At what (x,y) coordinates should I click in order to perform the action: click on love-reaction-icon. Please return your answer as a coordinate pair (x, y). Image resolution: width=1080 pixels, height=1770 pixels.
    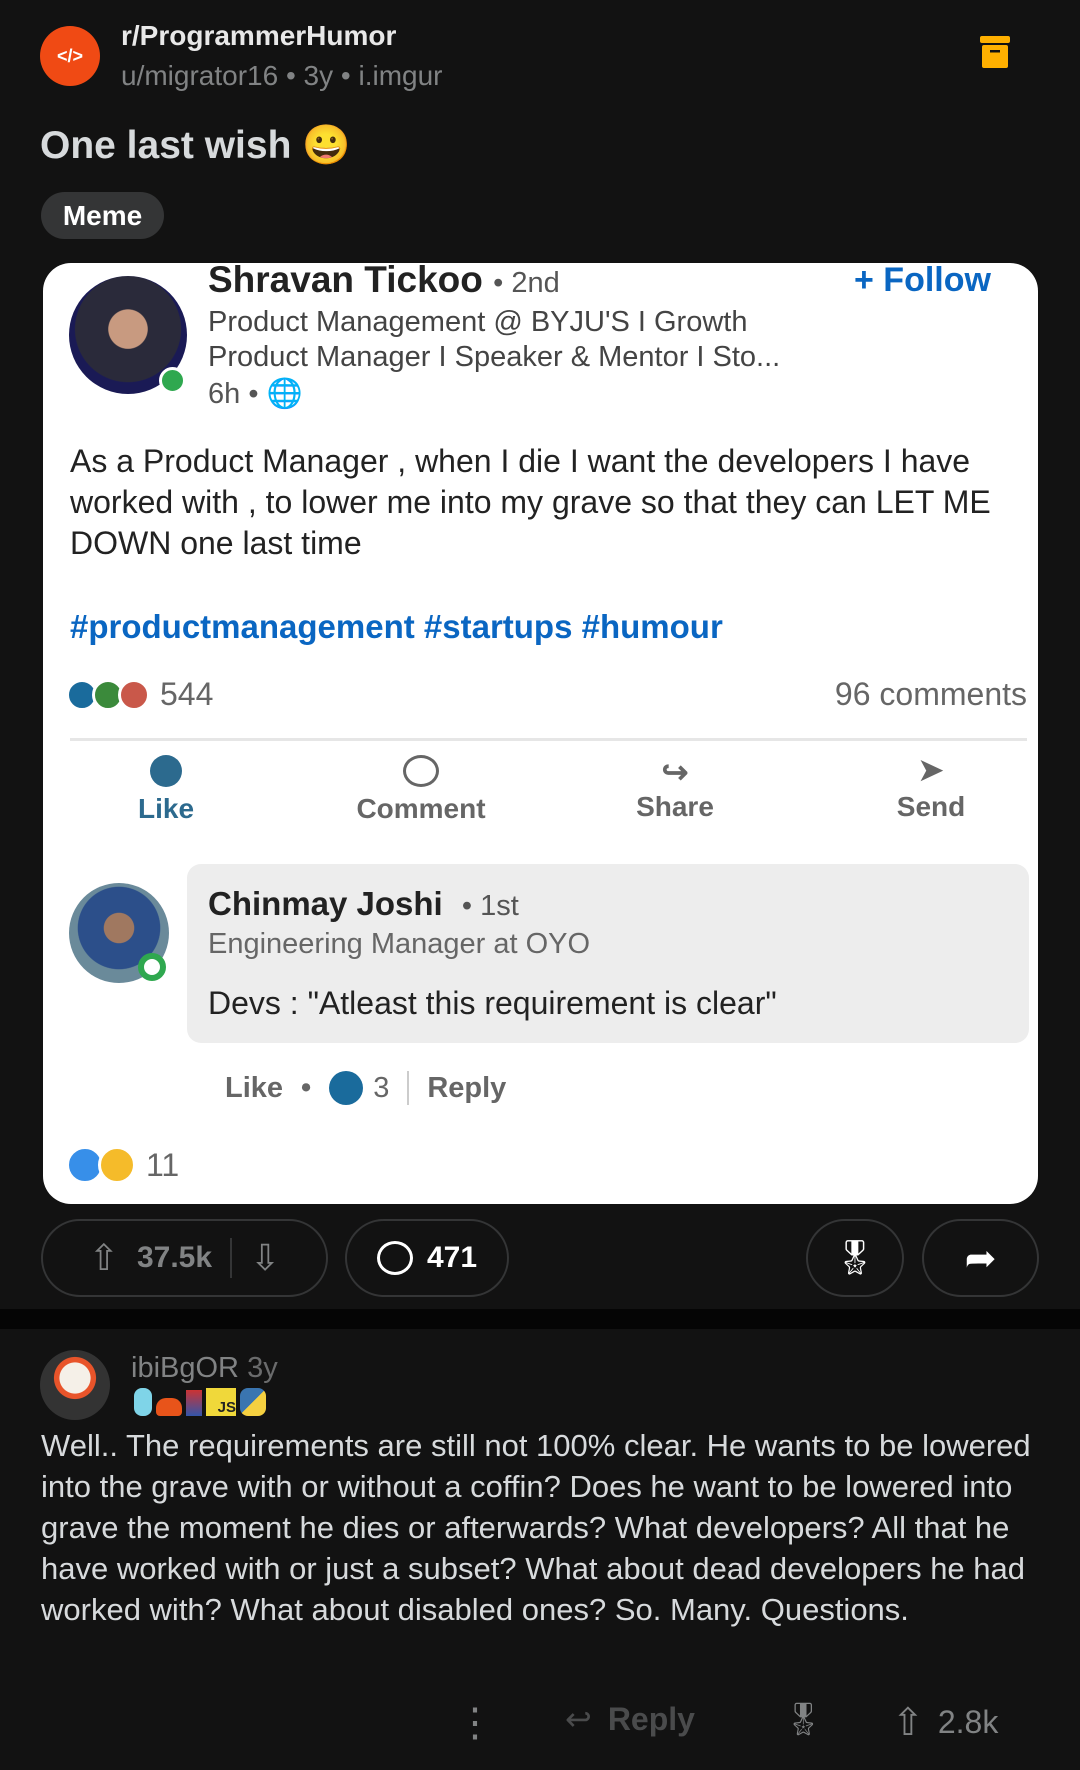
    Looking at the image, I should click on (134, 694).